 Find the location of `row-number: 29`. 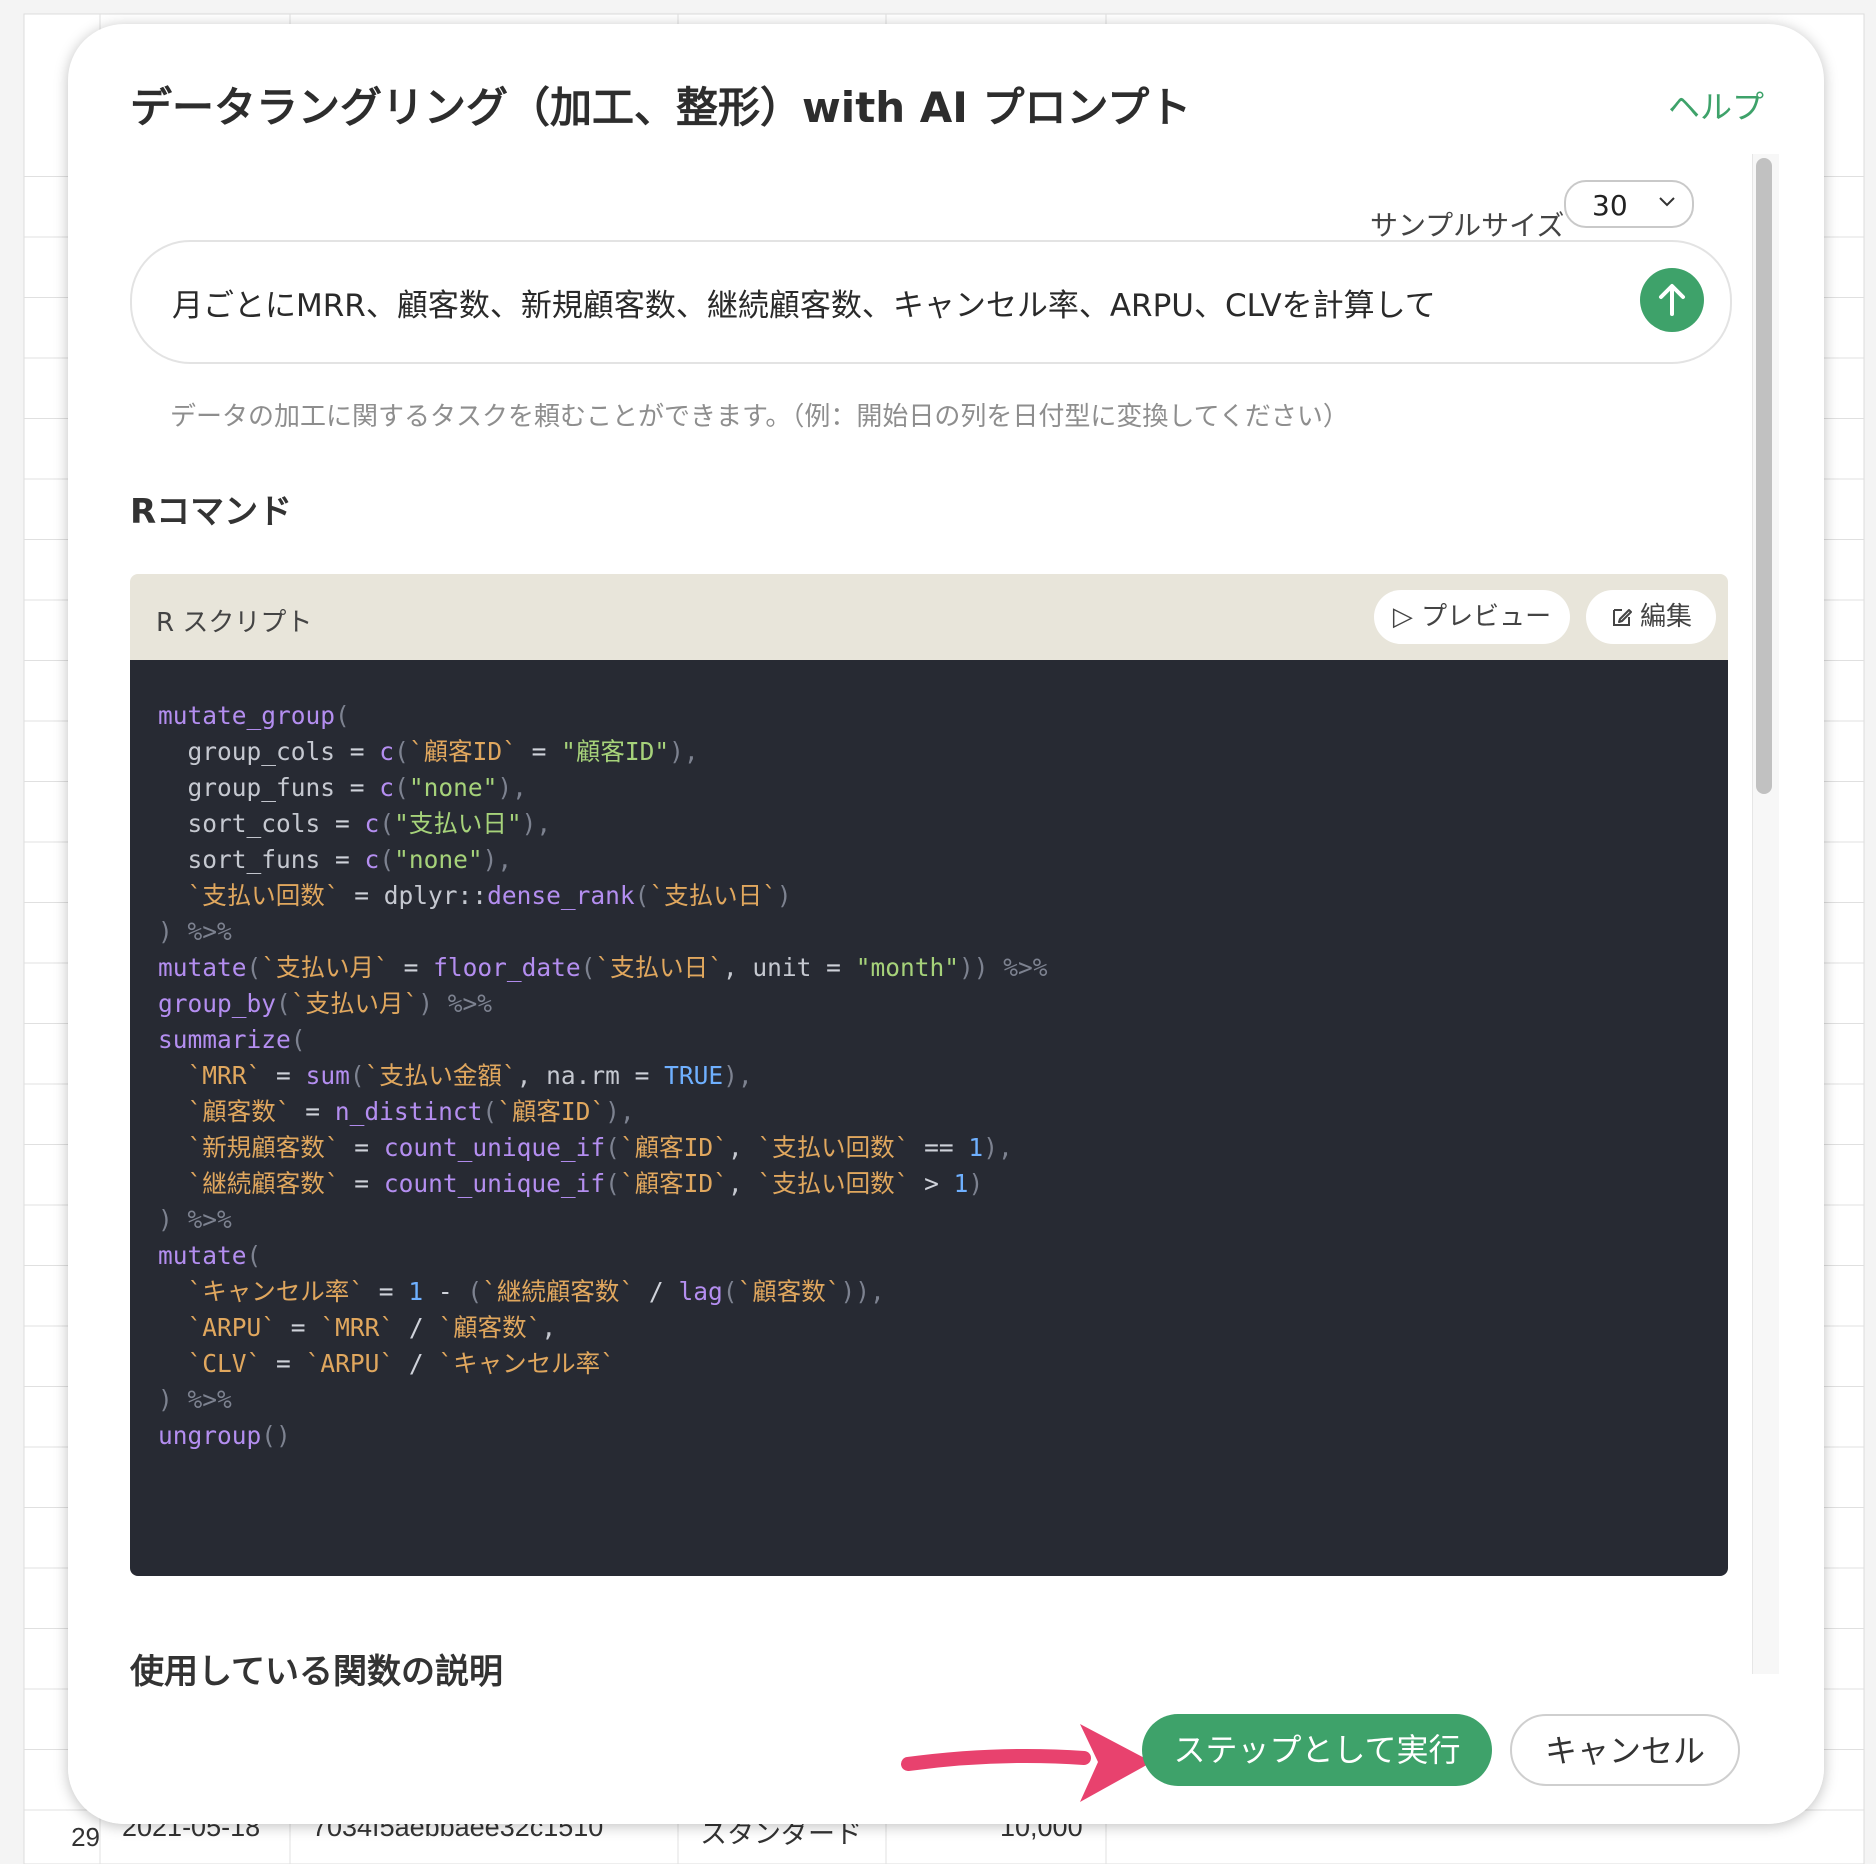

row-number: 29 is located at coordinates (85, 1837).